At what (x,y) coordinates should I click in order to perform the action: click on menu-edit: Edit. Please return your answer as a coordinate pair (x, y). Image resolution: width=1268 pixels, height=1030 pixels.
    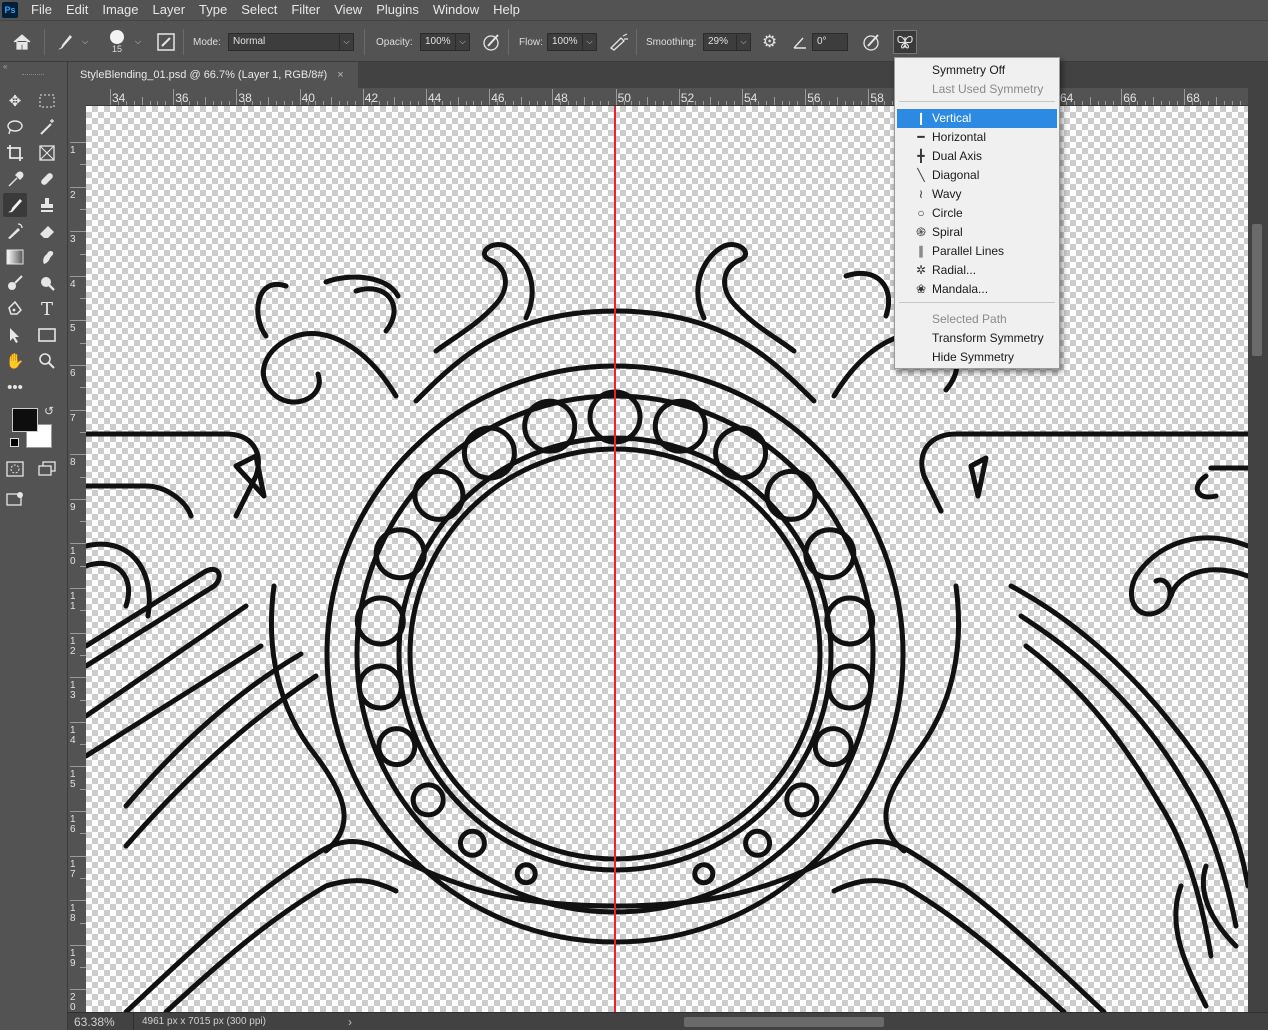
    Looking at the image, I should click on (77, 10).